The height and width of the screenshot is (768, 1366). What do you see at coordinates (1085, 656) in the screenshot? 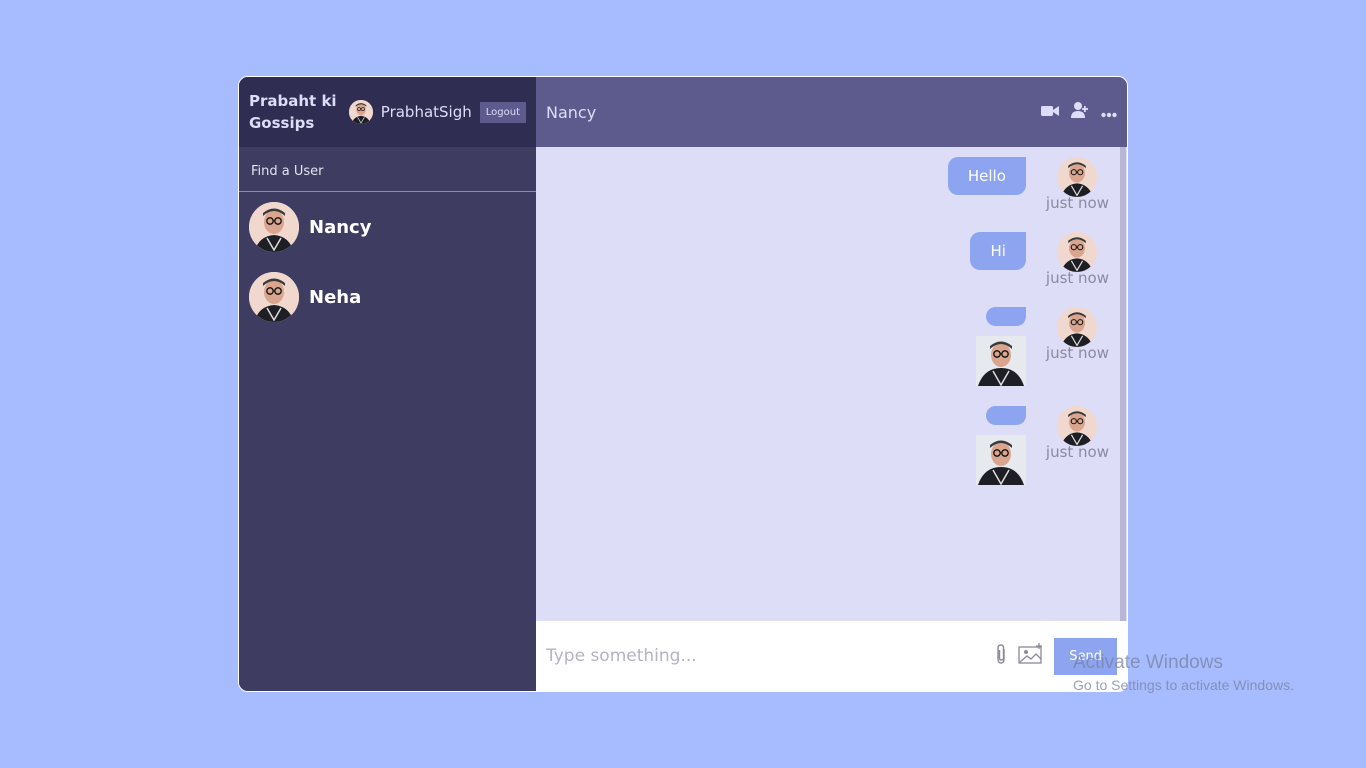
I see `send-button: Send` at bounding box center [1085, 656].